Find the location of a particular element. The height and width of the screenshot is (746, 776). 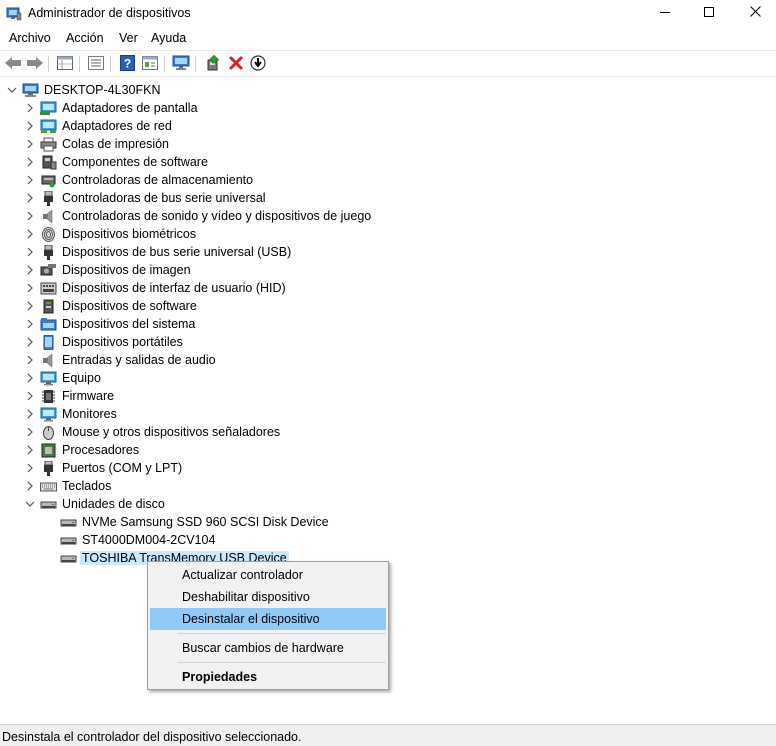

tree-category-entradas-y-salidas-de-audio: Entradas y salidas de audio is located at coordinates (120, 360).